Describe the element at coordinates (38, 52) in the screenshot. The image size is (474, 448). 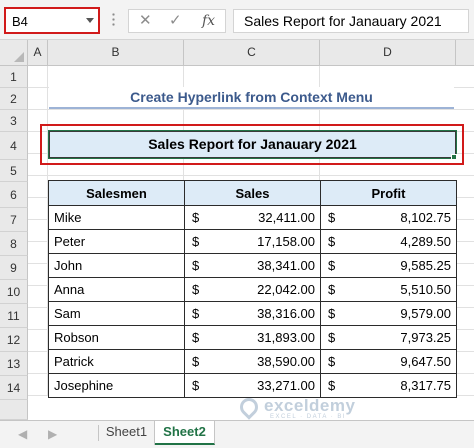
I see `column-header-a: A` at that location.